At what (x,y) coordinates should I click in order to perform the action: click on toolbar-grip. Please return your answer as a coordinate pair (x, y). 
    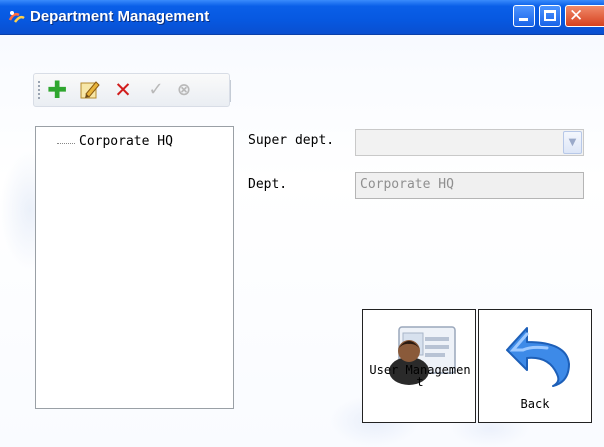
    Looking at the image, I should click on (39, 91).